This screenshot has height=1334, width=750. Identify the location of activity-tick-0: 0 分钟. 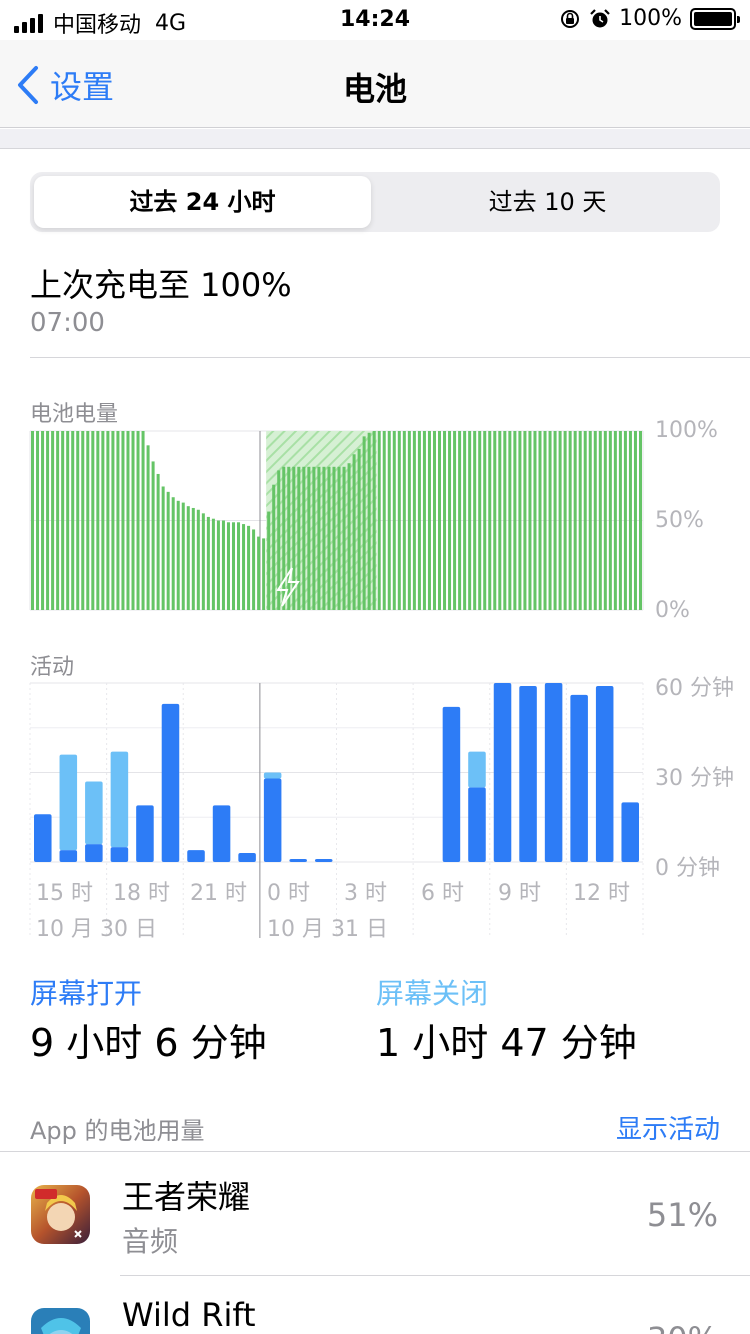
(687, 868).